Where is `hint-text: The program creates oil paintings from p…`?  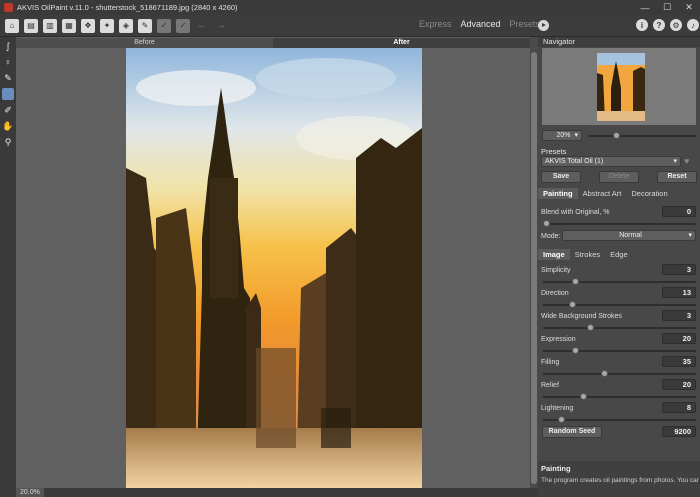
hint-text: The program creates oil paintings from p… is located at coordinates (620, 480).